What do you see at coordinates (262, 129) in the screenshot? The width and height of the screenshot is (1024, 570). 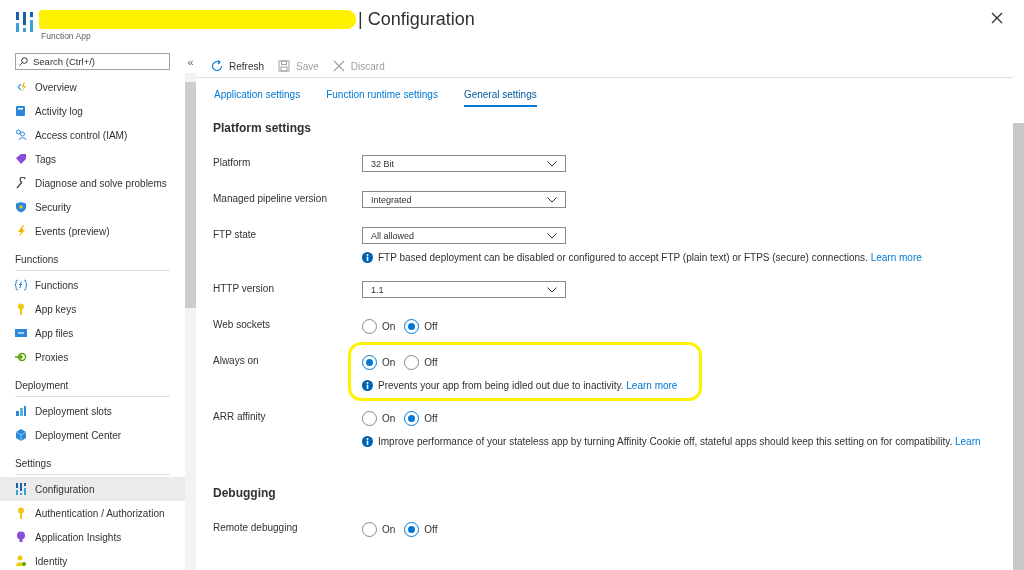 I see `section-heading: Platform settings` at bounding box center [262, 129].